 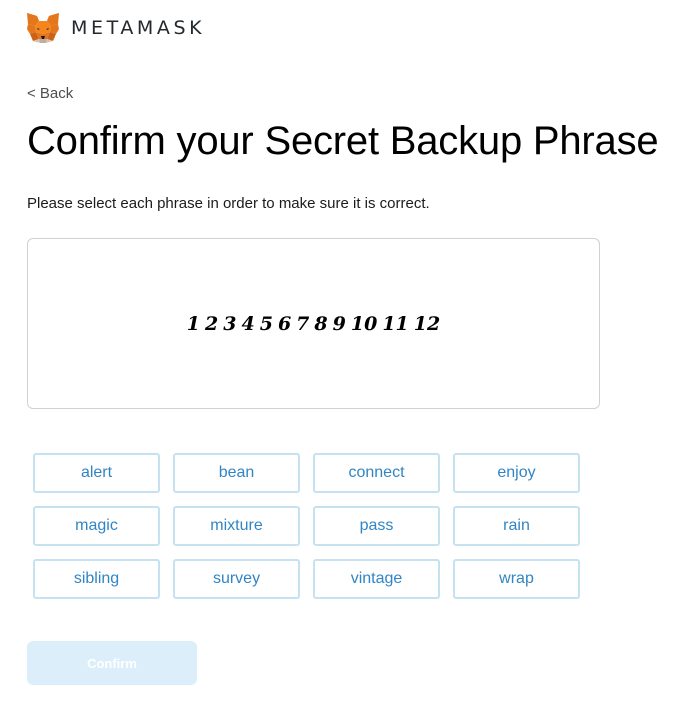 I want to click on word-option-alert: alert, so click(x=96, y=473).